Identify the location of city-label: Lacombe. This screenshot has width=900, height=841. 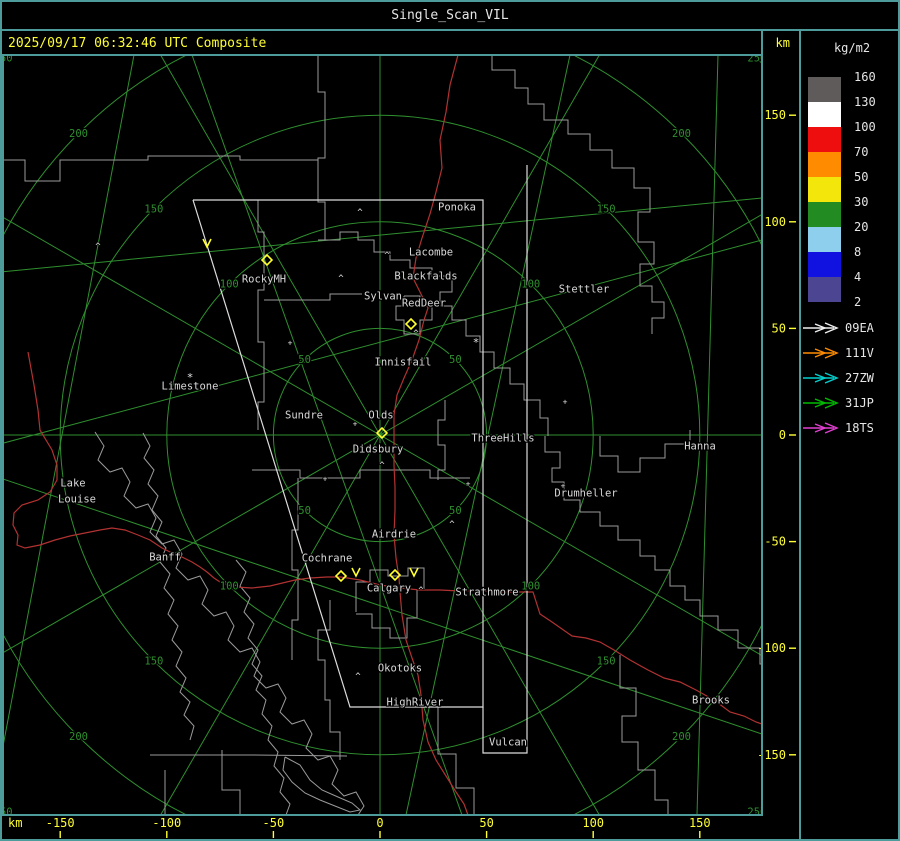
(431, 253).